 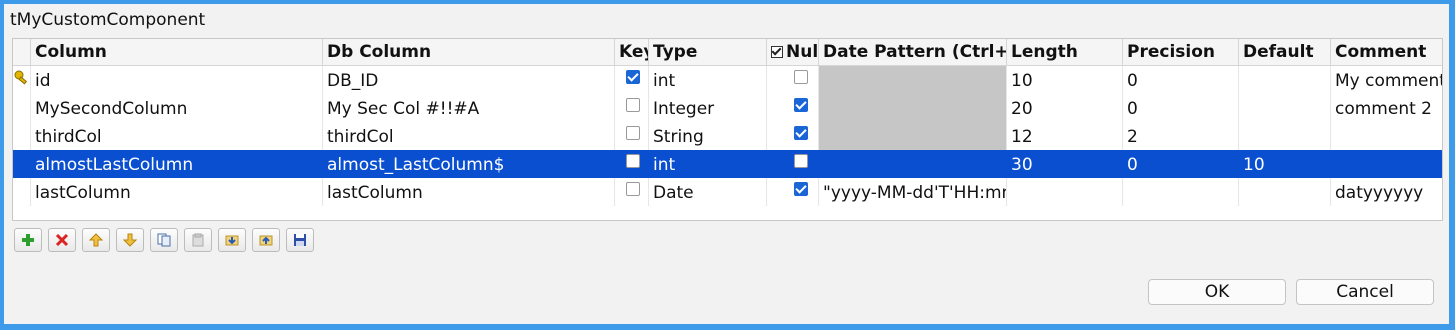 What do you see at coordinates (469, 80) in the screenshot?
I see `cell-db-column: DB_ID` at bounding box center [469, 80].